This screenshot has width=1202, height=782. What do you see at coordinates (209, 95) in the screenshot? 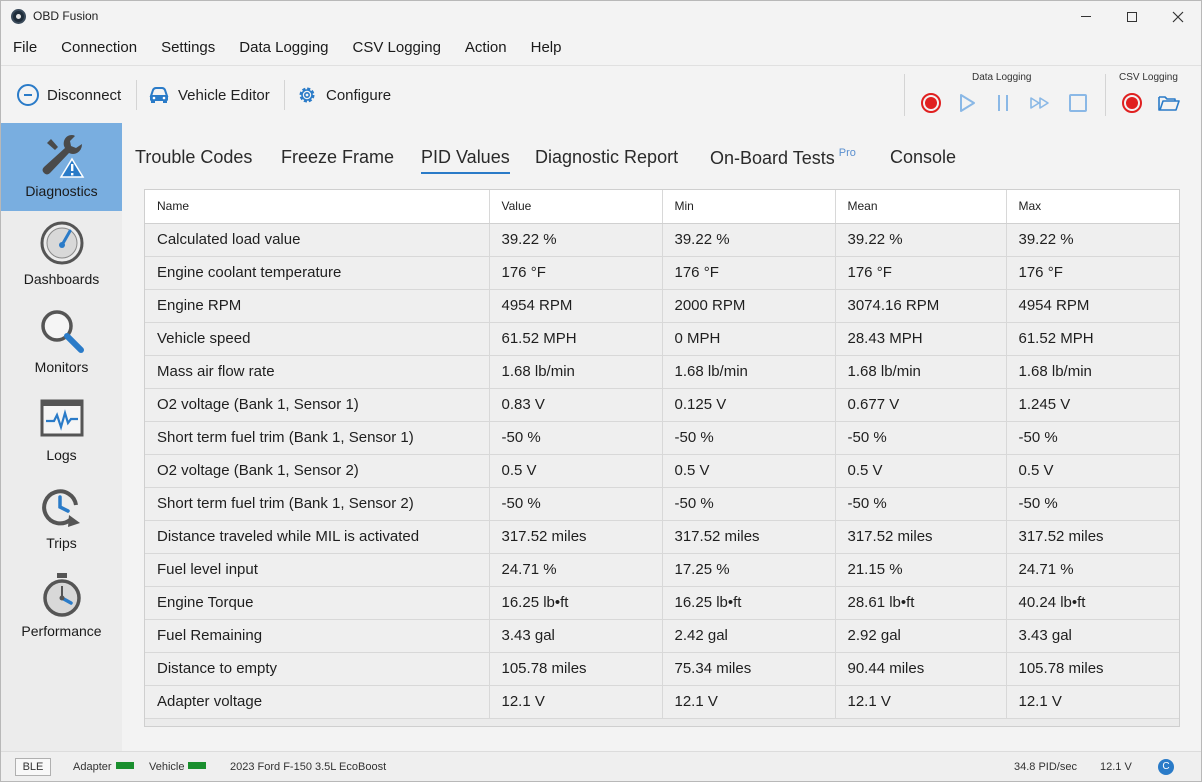
I see `vehicle-editor-button: Vehicle Editor` at bounding box center [209, 95].